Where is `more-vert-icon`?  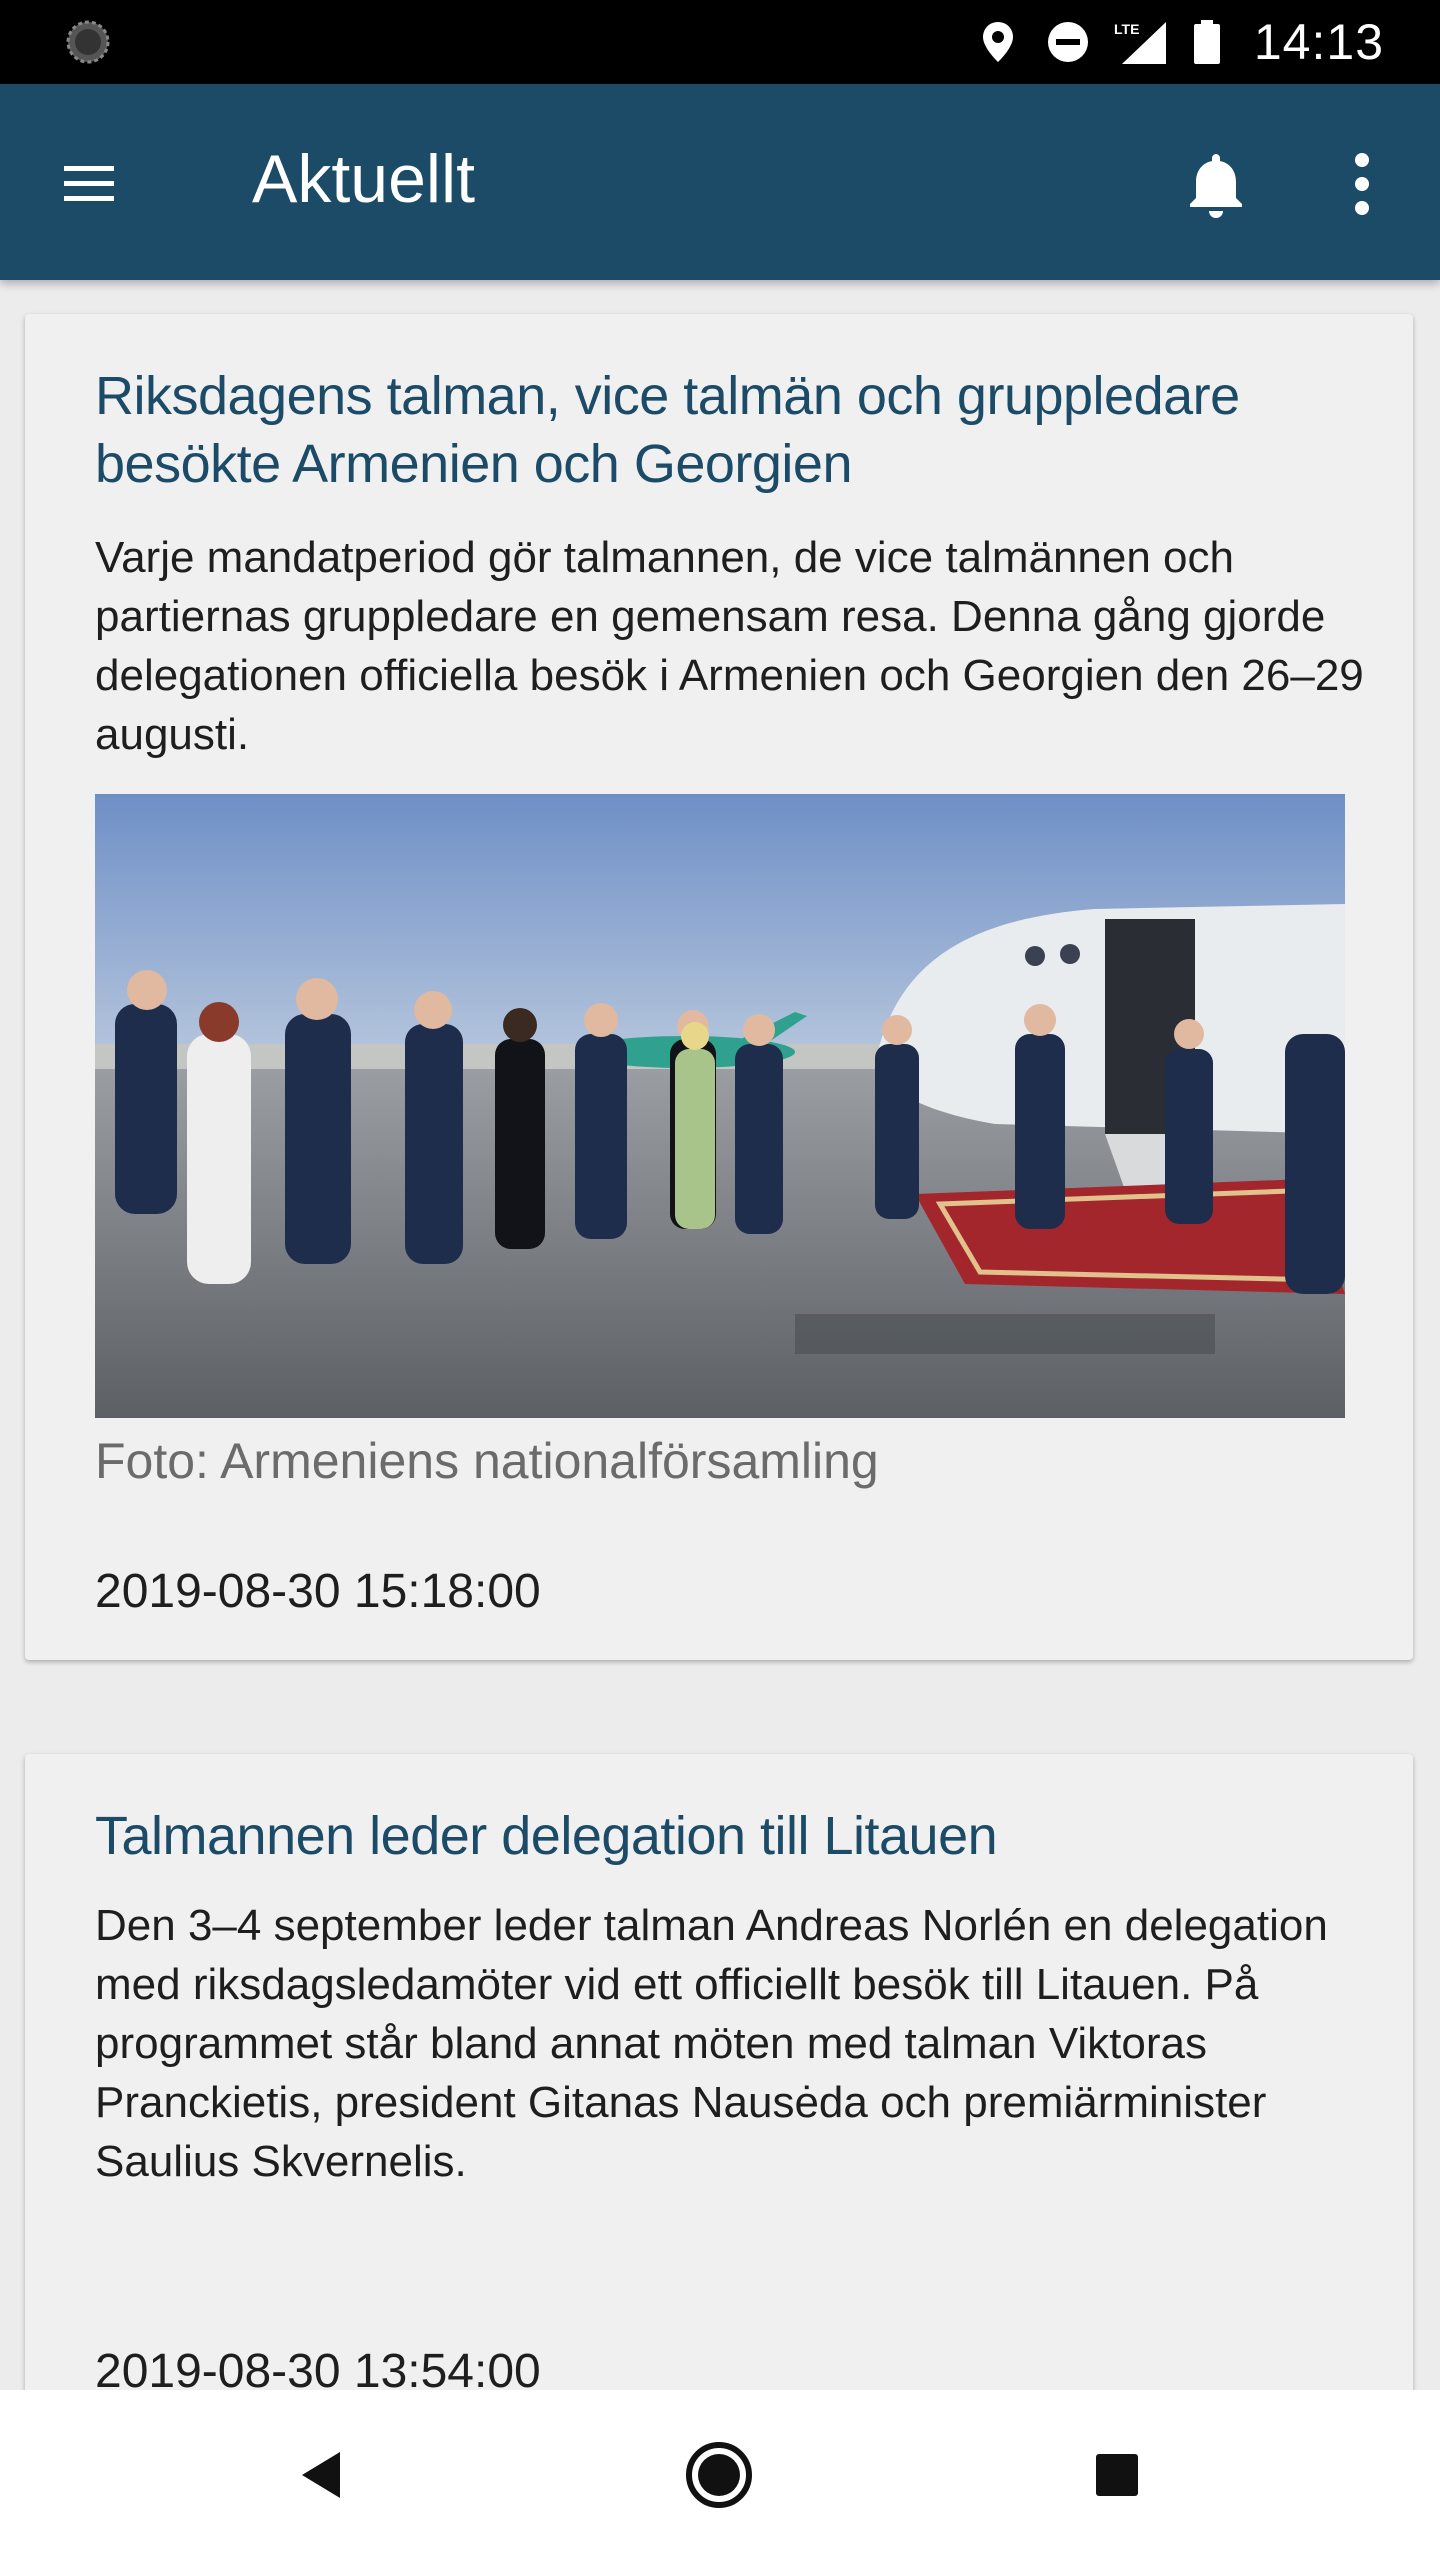
more-vert-icon is located at coordinates (1362, 184).